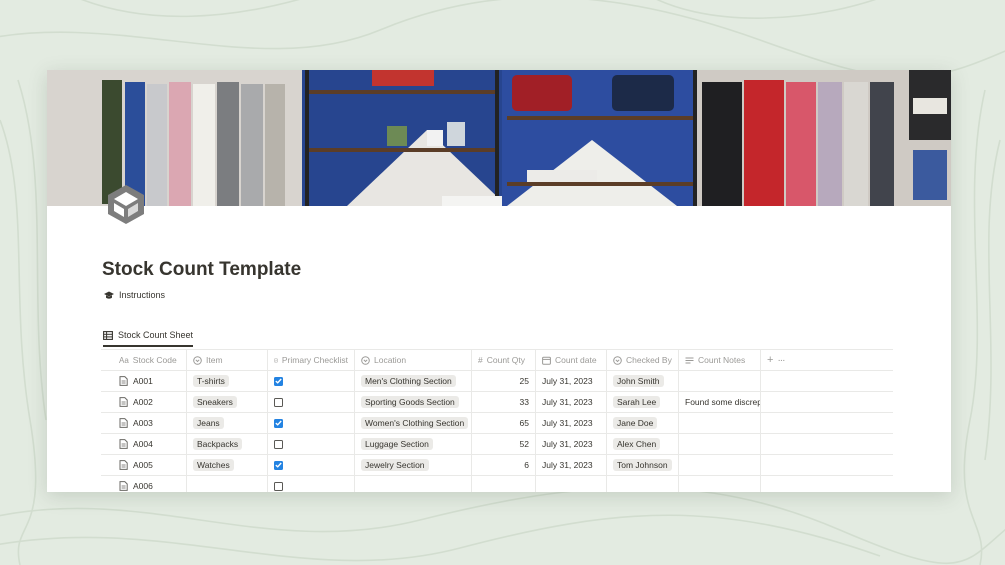 The width and height of the screenshot is (1005, 565). I want to click on item-cell, so click(227, 484).